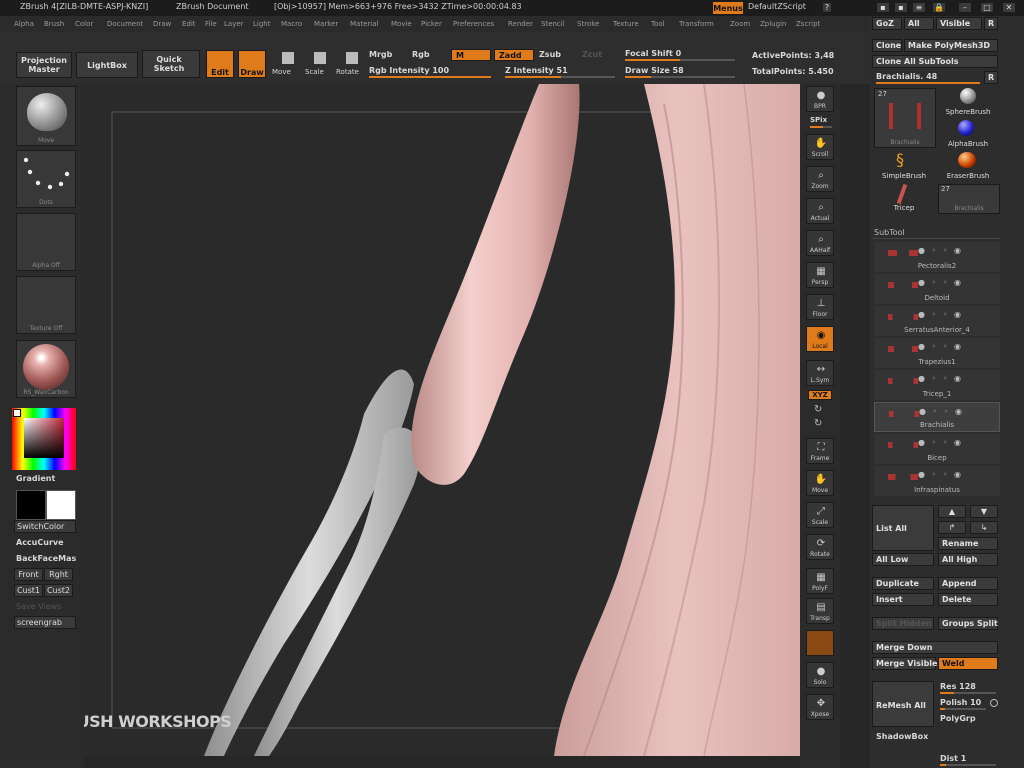  I want to click on menu-zplugin: Zplugin, so click(773, 24).